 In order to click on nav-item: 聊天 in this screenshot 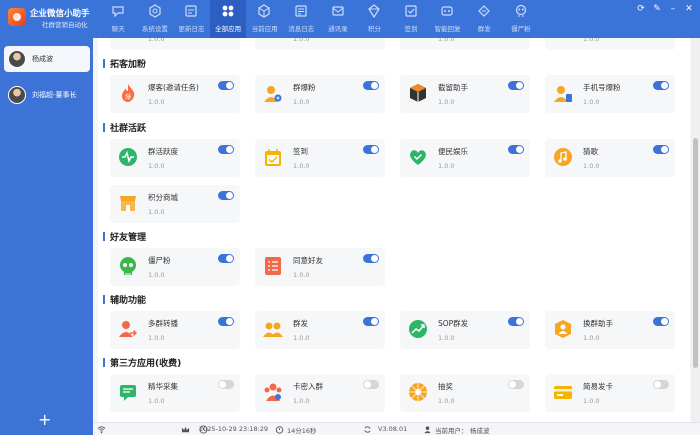, I will do `click(118, 19)`.